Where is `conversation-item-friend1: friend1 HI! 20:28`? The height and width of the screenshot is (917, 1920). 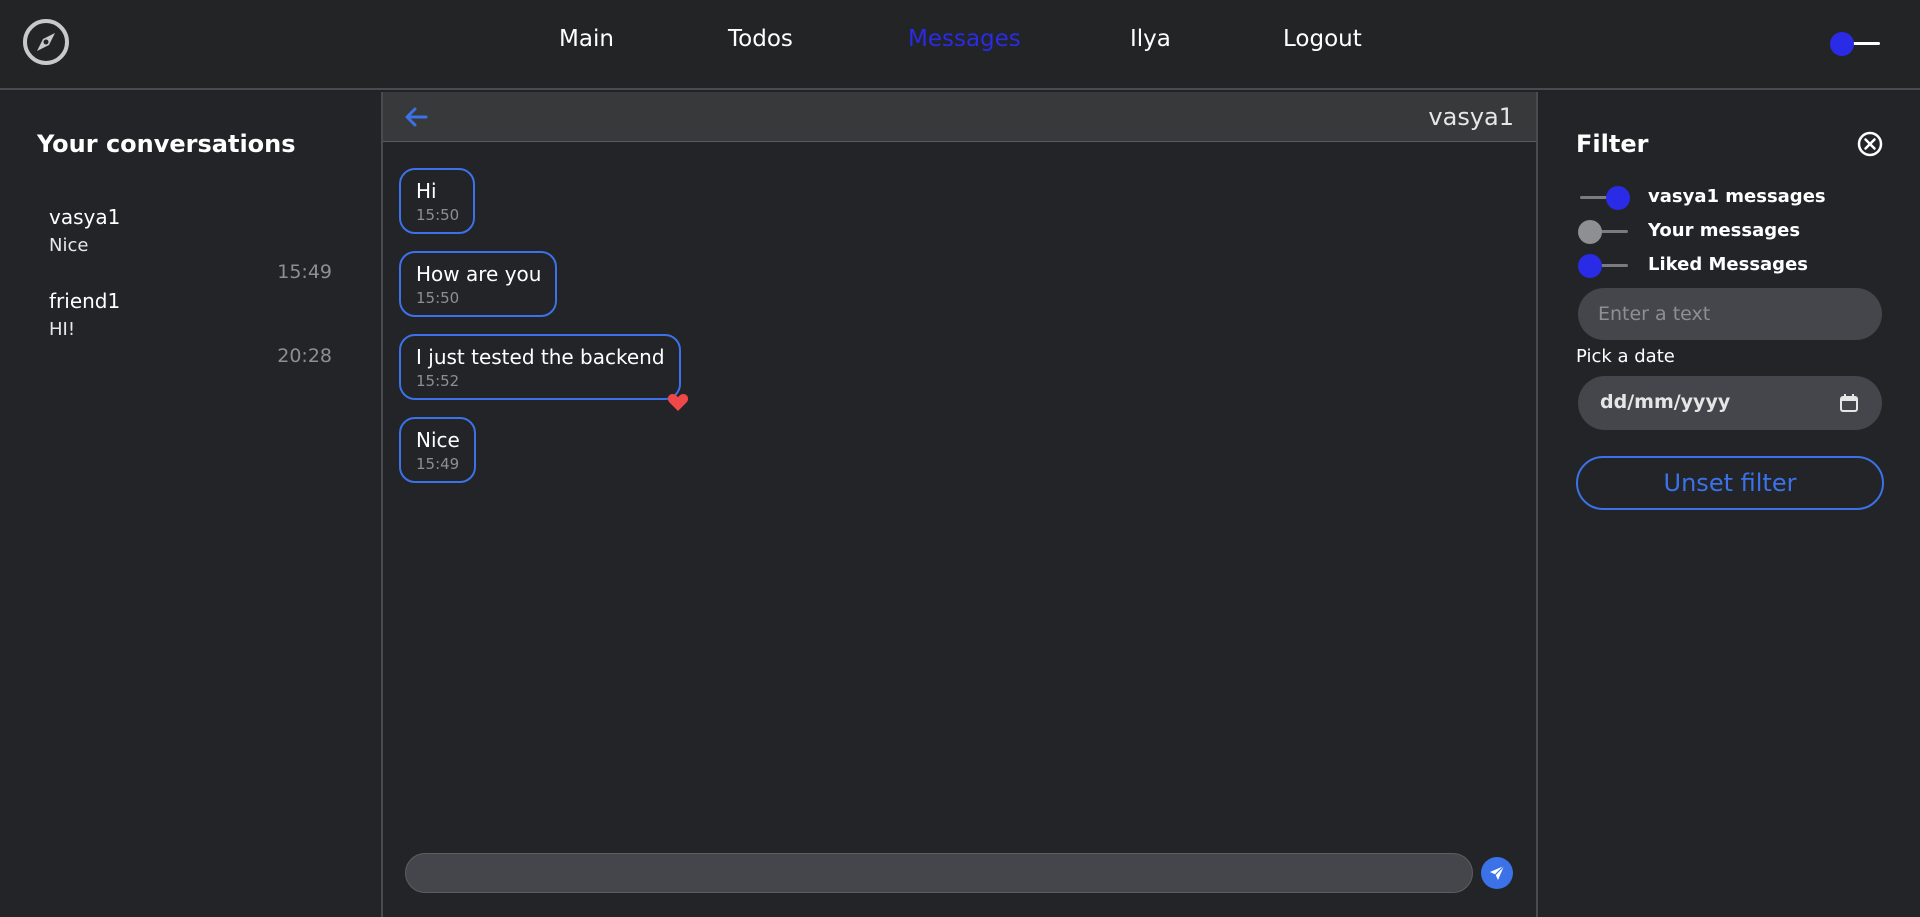
conversation-item-friend1: friend1 HI! 20:28 is located at coordinates (187, 330).